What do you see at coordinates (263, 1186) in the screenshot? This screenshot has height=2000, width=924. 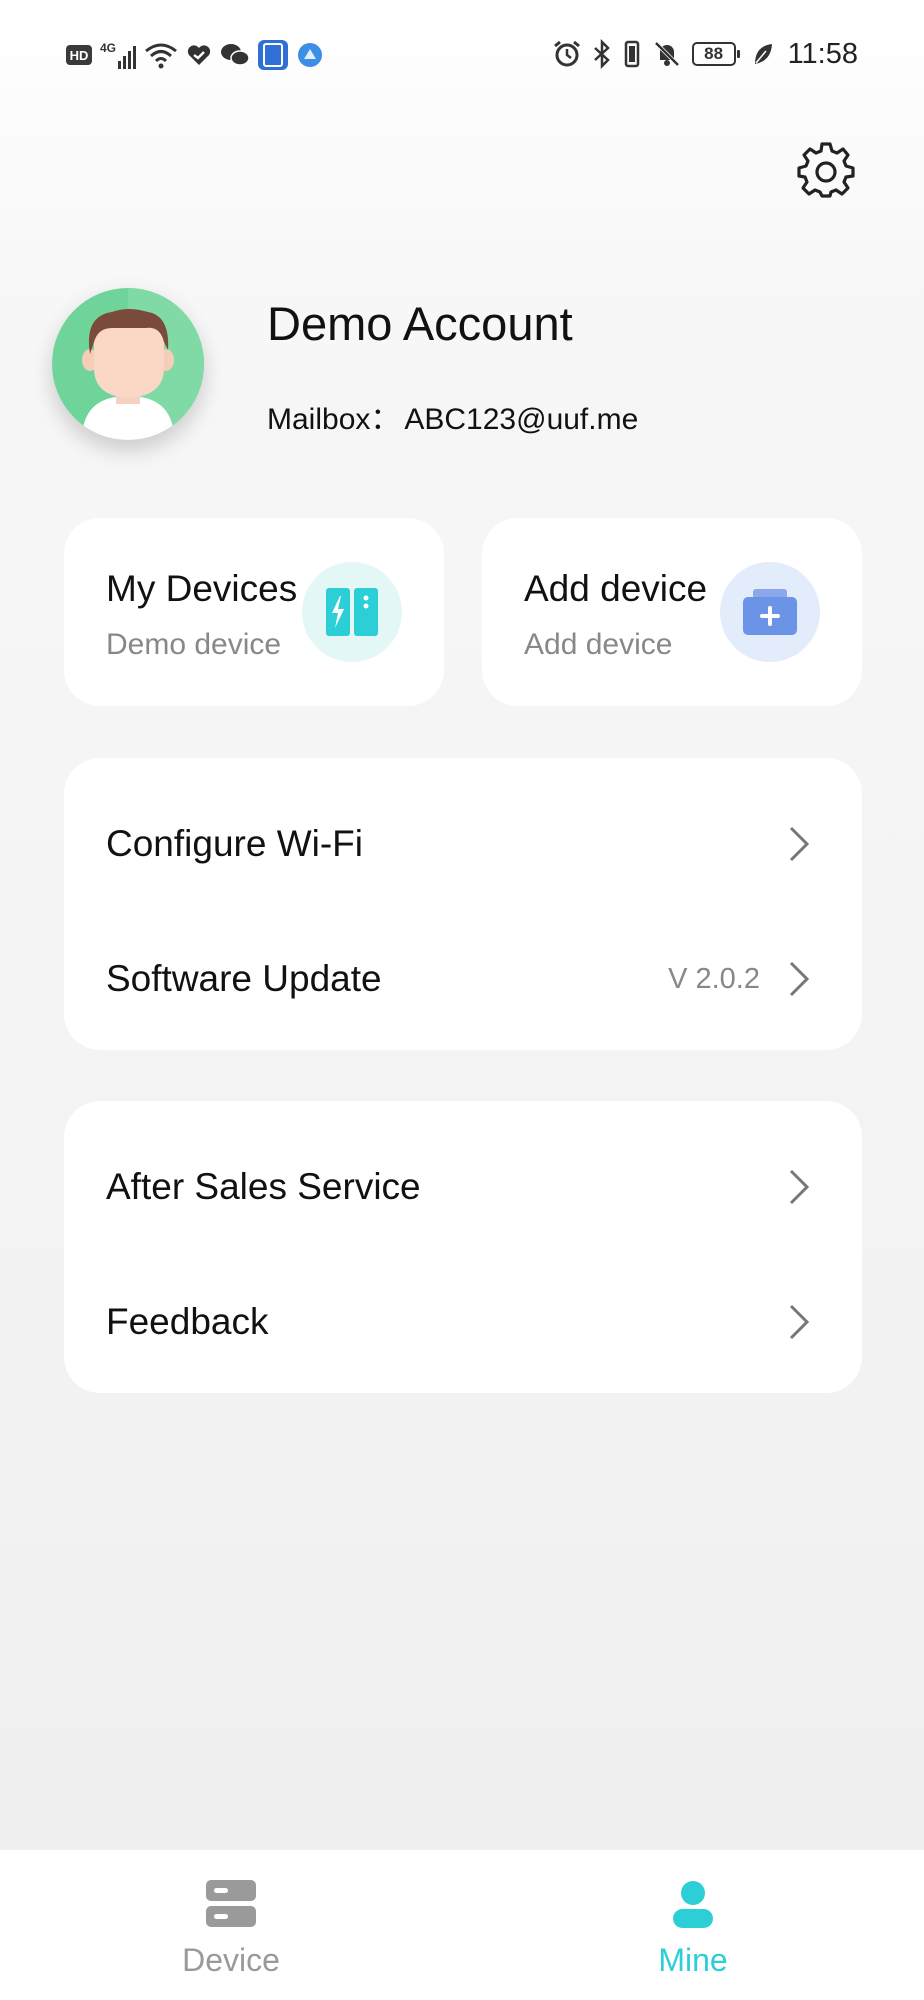 I see `after-sales-label: After Sales Service` at bounding box center [263, 1186].